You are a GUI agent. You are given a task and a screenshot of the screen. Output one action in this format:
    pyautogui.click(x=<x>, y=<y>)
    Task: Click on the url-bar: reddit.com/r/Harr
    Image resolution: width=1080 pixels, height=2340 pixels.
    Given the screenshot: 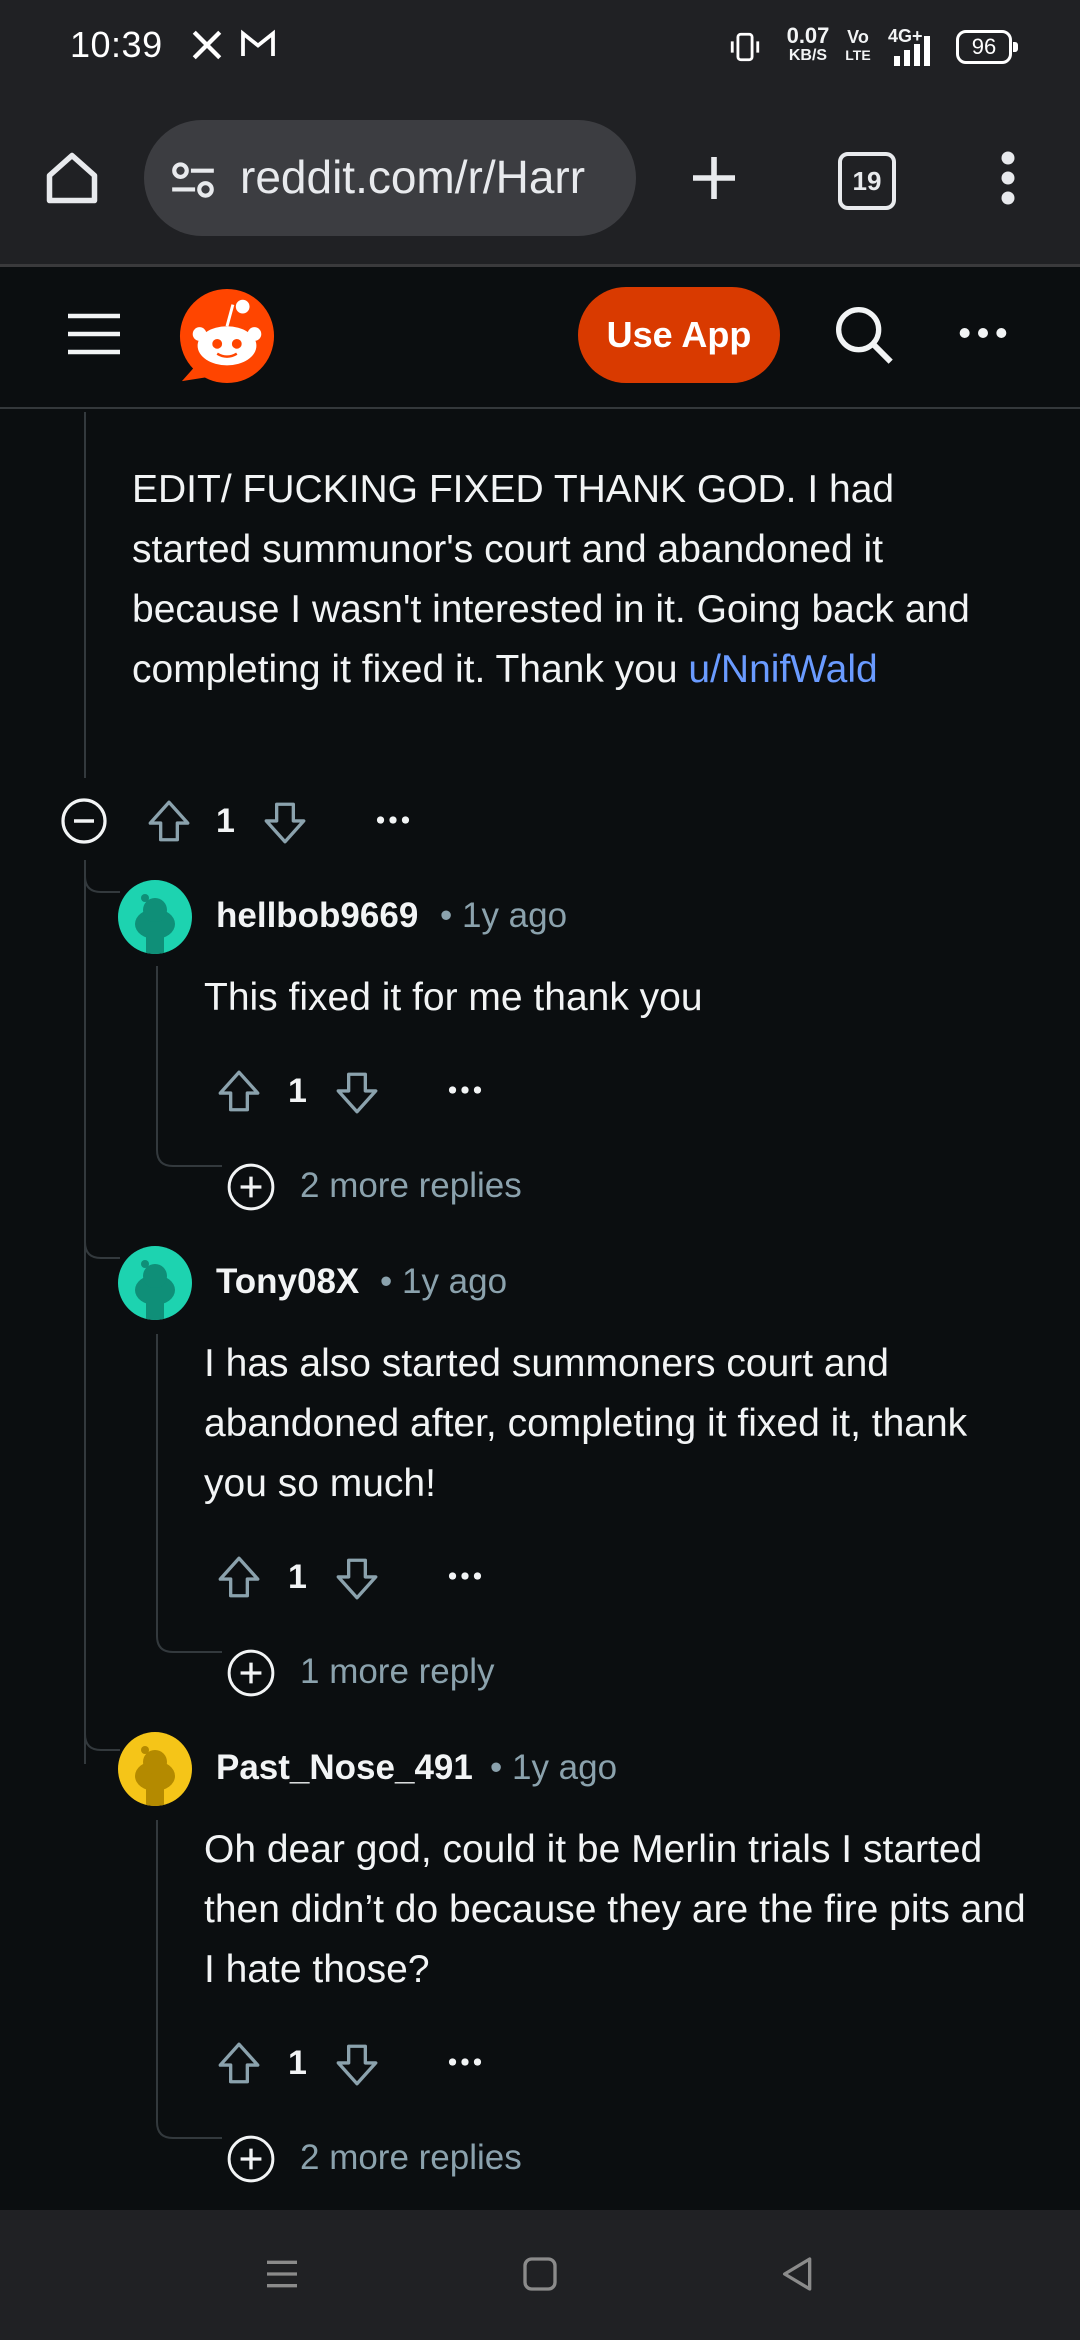 What is the action you would take?
    pyautogui.click(x=390, y=178)
    